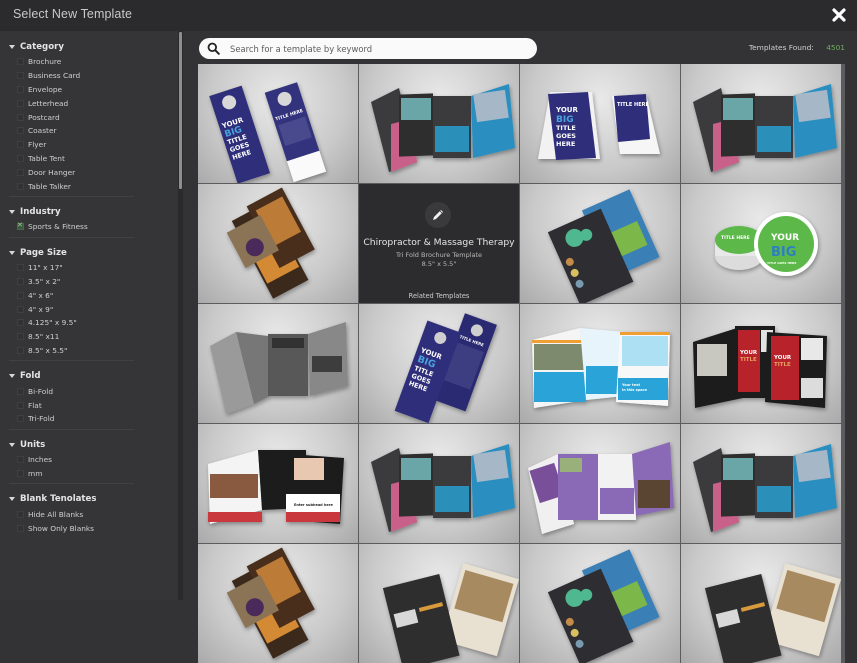  I want to click on filter-option: Brochure, so click(97, 62).